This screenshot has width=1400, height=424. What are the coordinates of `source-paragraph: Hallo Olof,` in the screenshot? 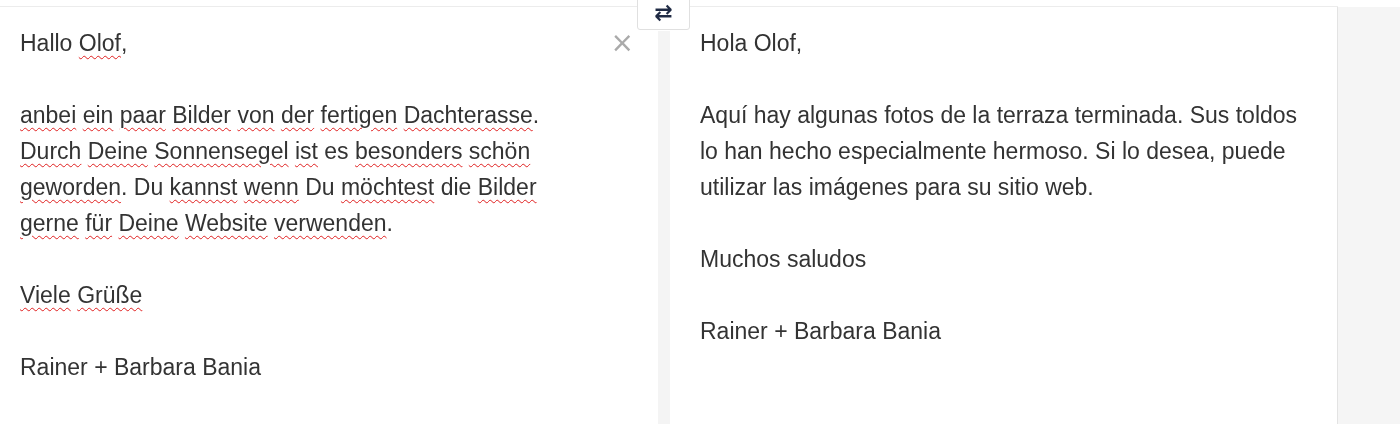 It's located at (74, 43).